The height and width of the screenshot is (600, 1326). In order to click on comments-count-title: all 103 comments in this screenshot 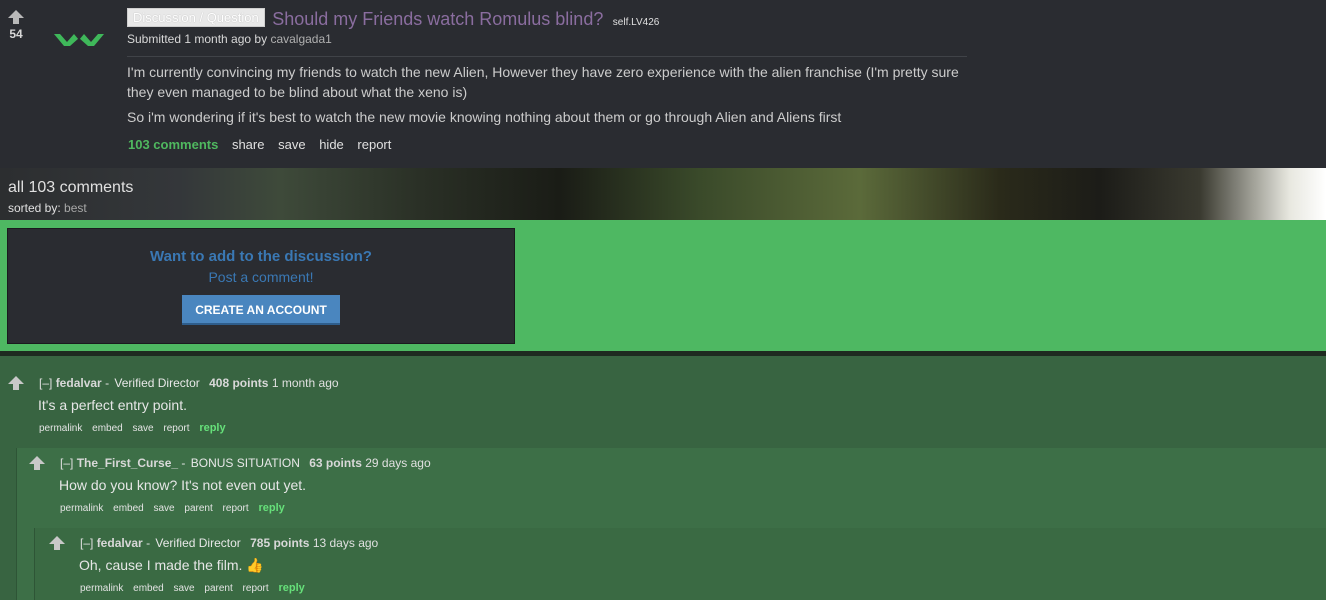, I will do `click(71, 187)`.